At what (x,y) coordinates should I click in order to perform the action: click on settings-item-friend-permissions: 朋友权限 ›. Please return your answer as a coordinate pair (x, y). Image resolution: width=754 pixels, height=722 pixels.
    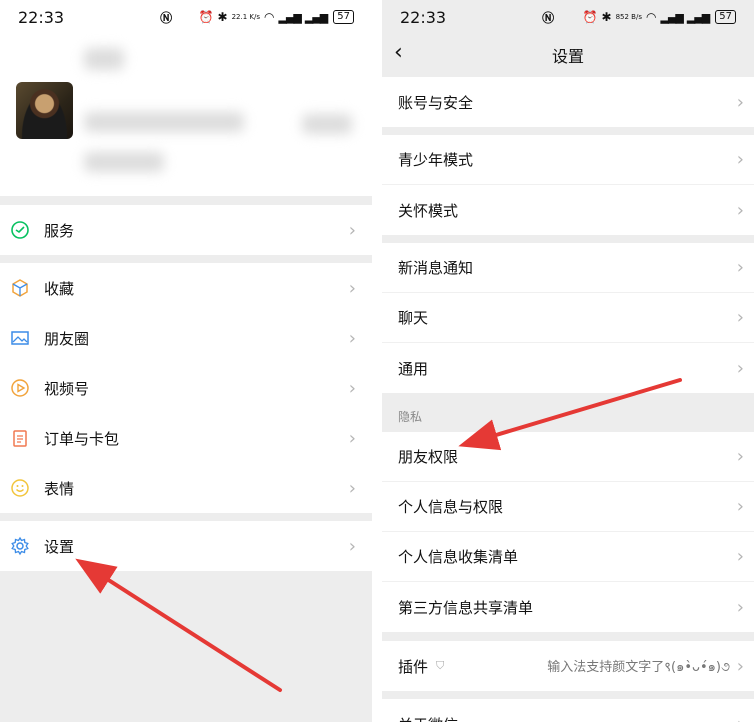
    Looking at the image, I should click on (568, 457).